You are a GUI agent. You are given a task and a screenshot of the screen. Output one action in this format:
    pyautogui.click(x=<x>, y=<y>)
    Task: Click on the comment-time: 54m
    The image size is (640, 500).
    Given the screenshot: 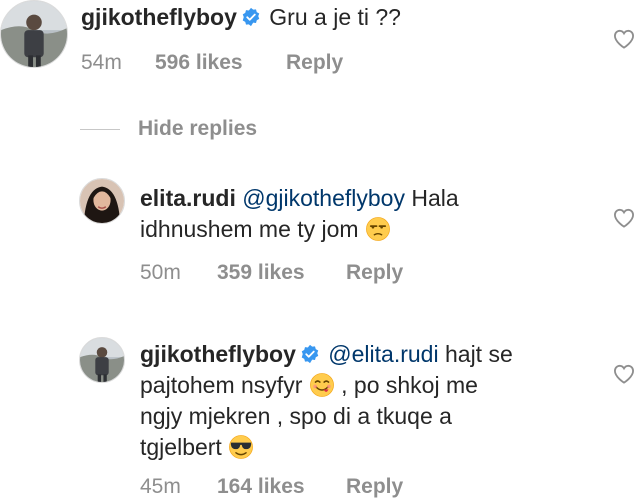 What is the action you would take?
    pyautogui.click(x=118, y=63)
    